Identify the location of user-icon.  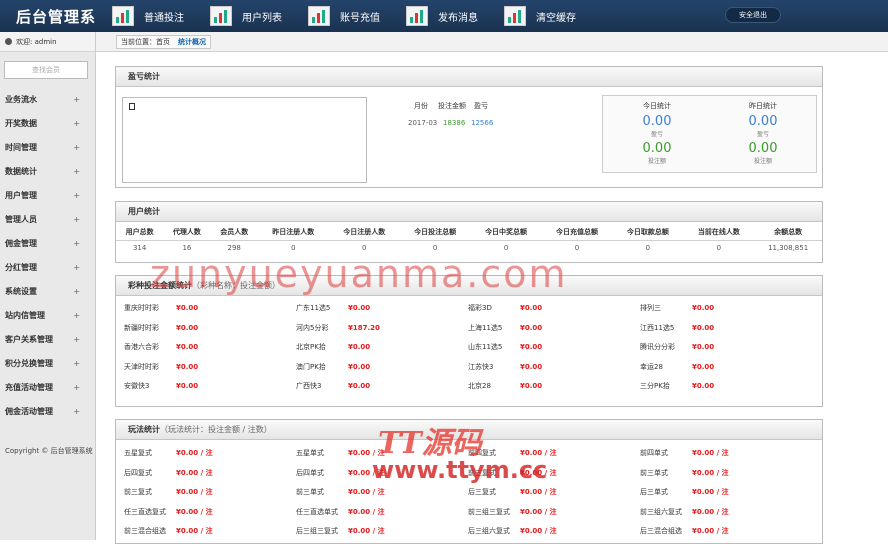
(8, 41).